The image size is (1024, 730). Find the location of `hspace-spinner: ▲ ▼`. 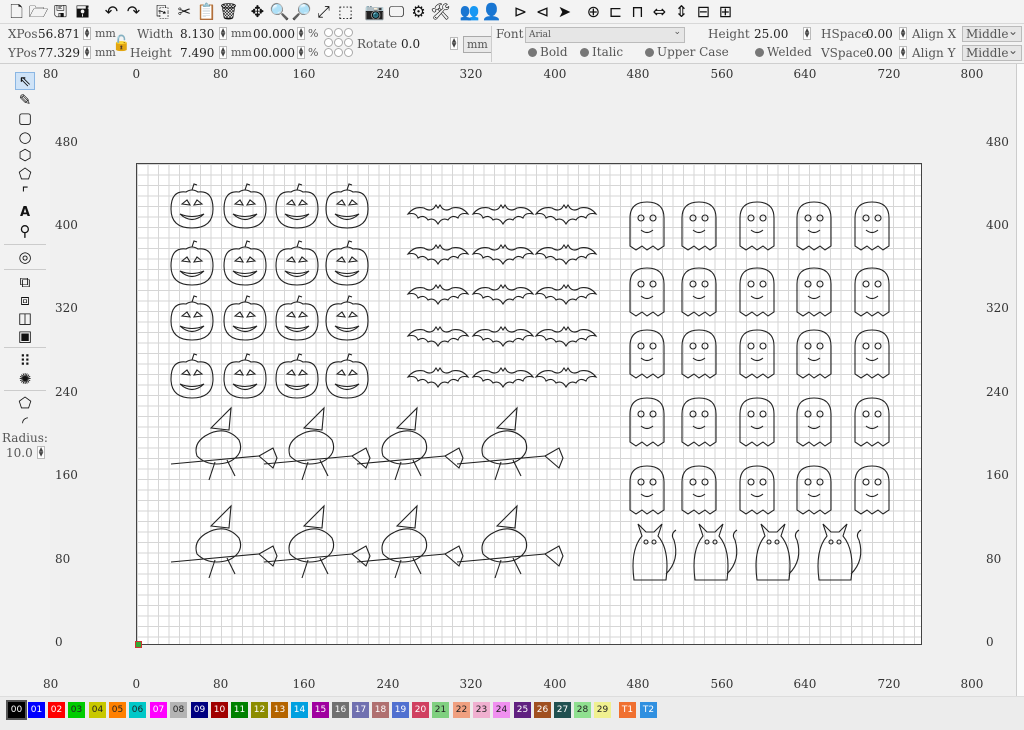

hspace-spinner: ▲ ▼ is located at coordinates (903, 33).